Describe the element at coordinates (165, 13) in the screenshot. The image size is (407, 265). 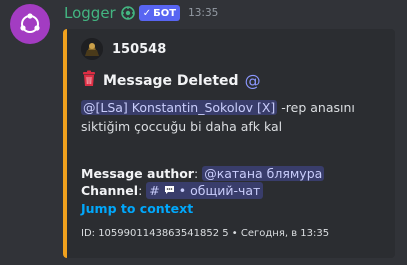
I see `bot-badge-label: БОТ` at that location.